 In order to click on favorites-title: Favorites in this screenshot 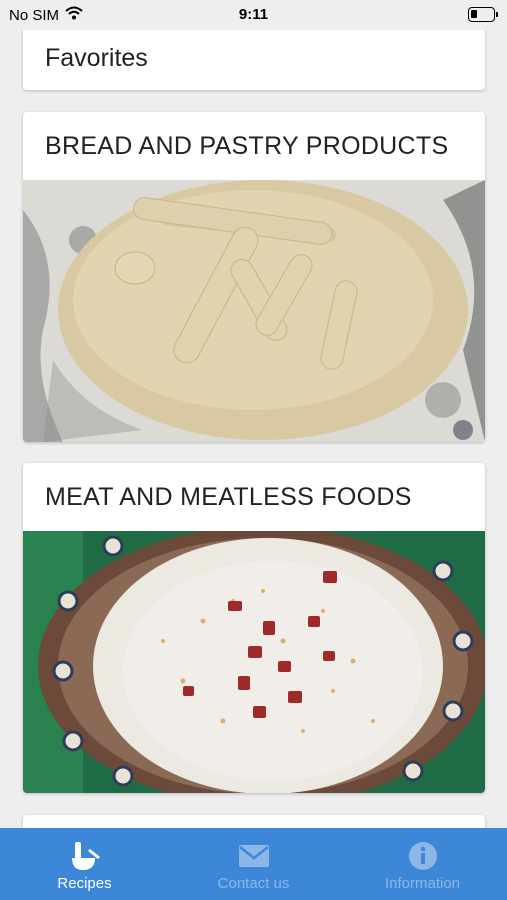, I will do `click(96, 58)`.